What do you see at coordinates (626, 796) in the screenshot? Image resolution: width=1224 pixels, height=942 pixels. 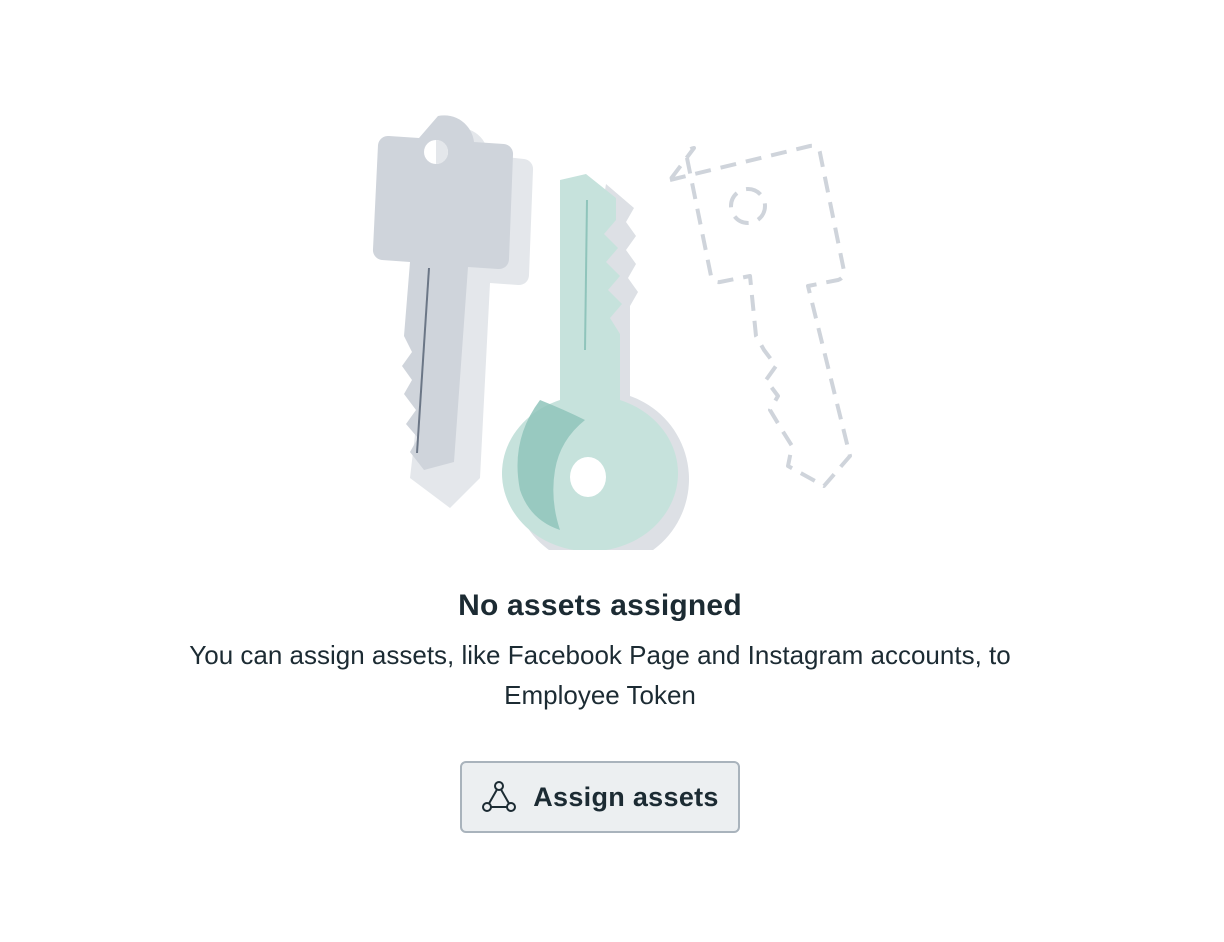 I see `assign-assets-label: Assign assets` at bounding box center [626, 796].